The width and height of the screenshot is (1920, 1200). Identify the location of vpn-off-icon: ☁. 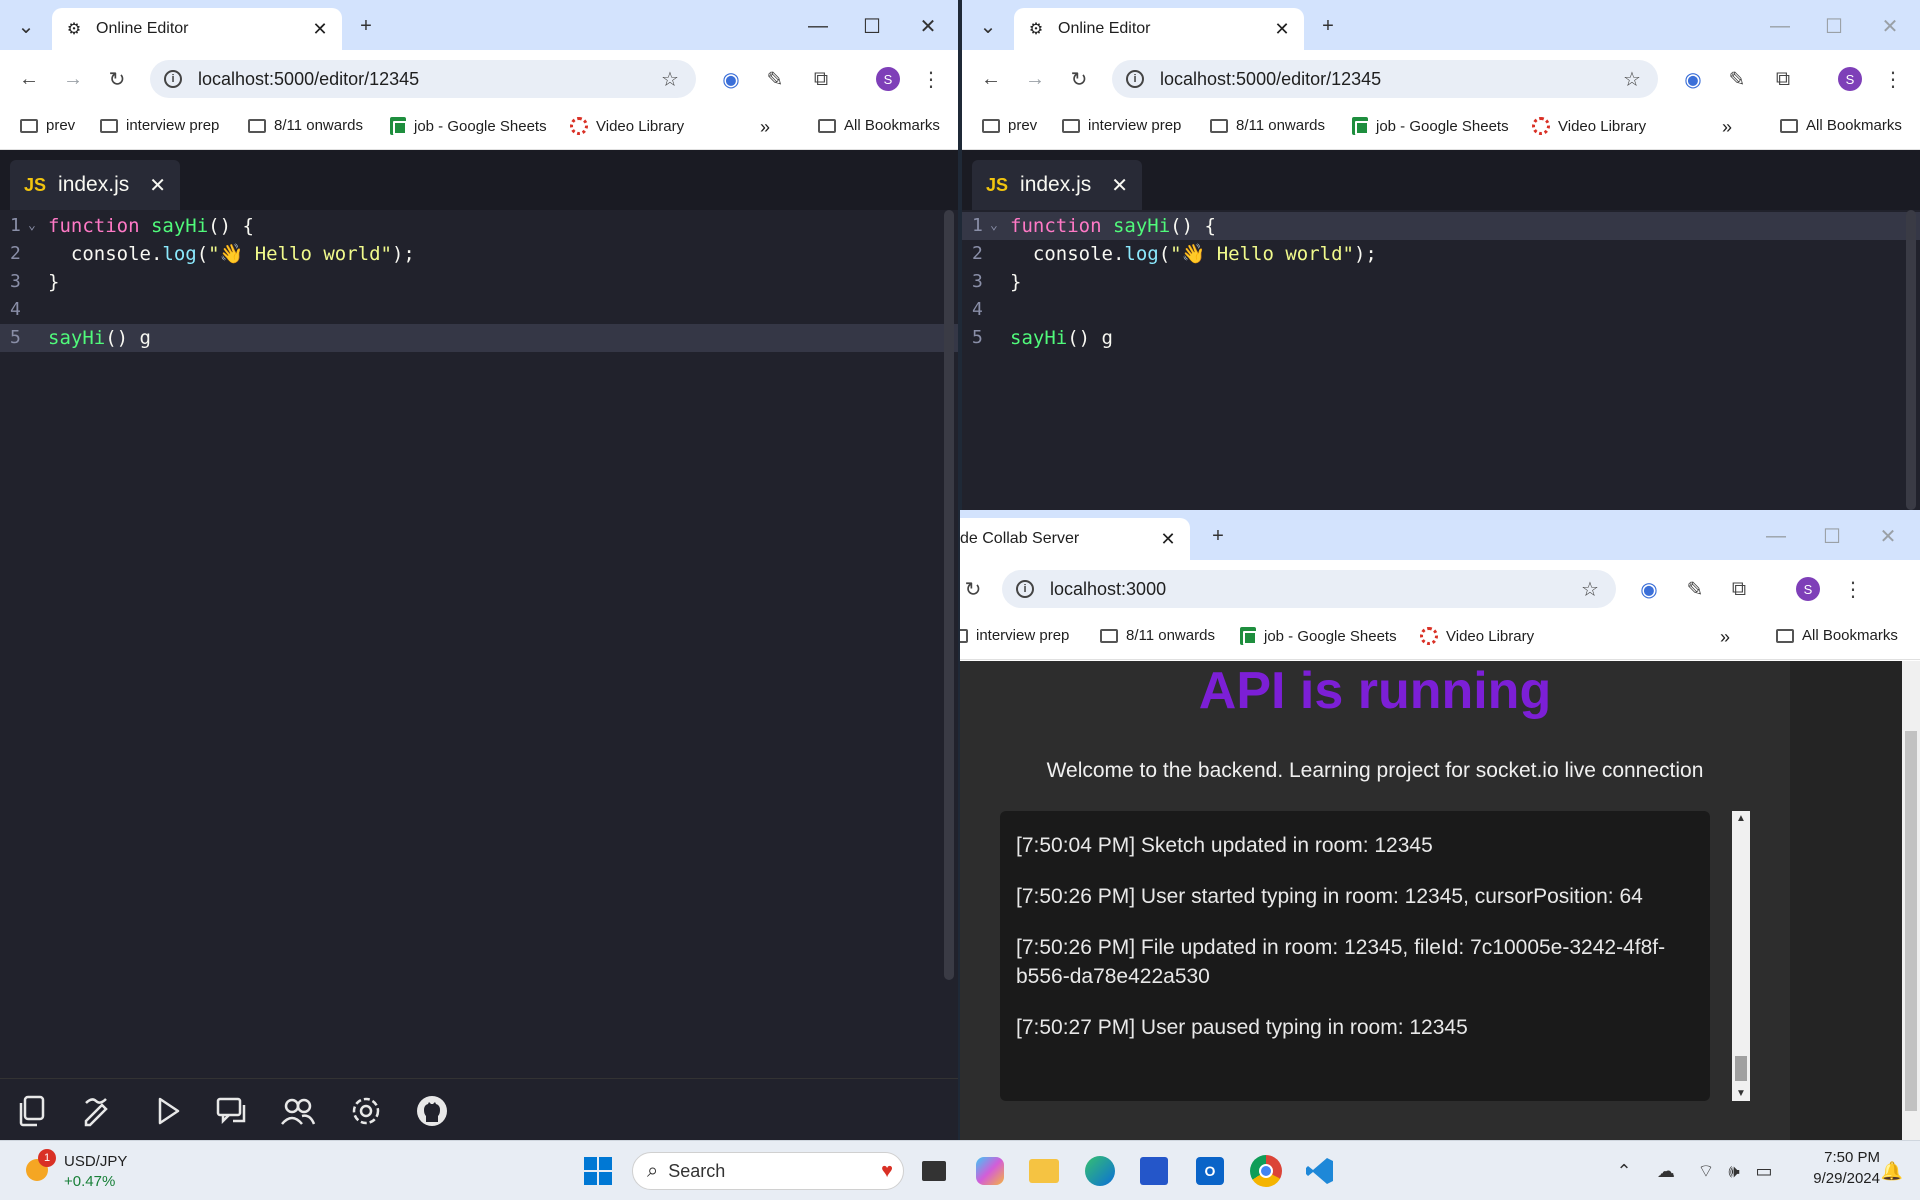
(1666, 1171).